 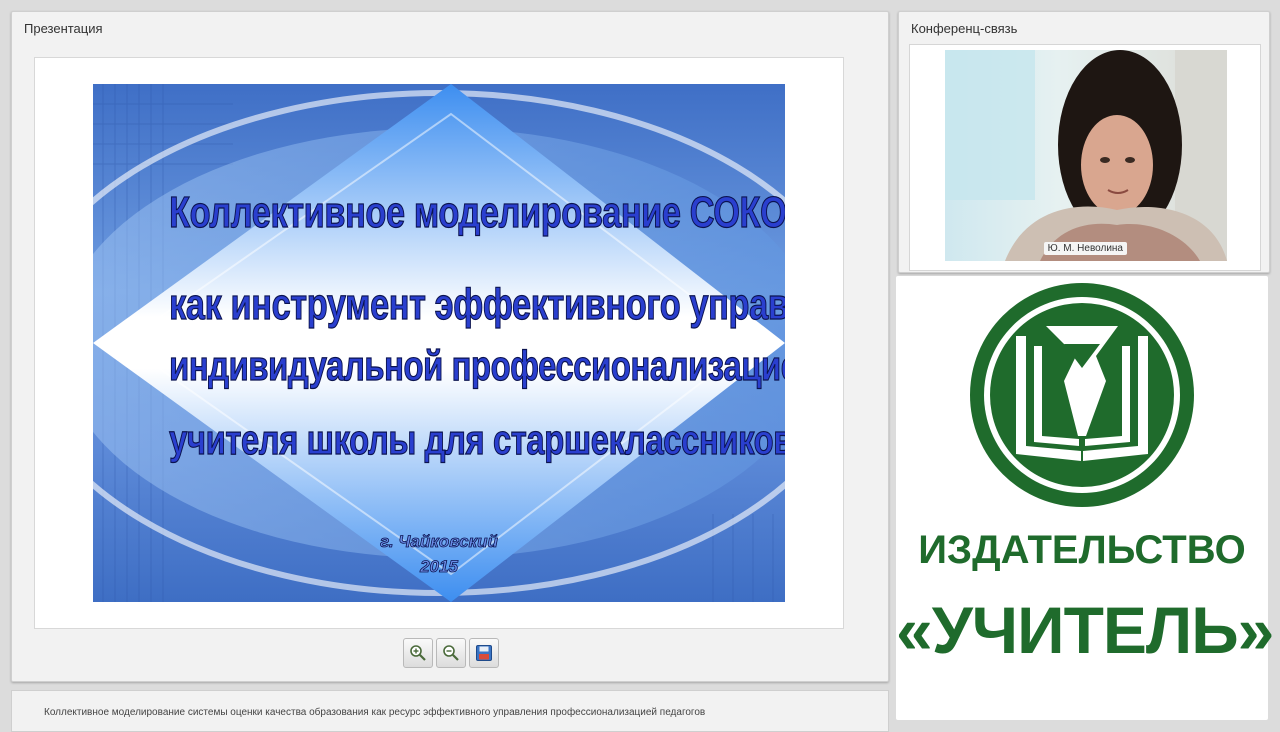 What do you see at coordinates (477, 439) in the screenshot?
I see `slide-title-line-4: учителя школы для старшеклассников` at bounding box center [477, 439].